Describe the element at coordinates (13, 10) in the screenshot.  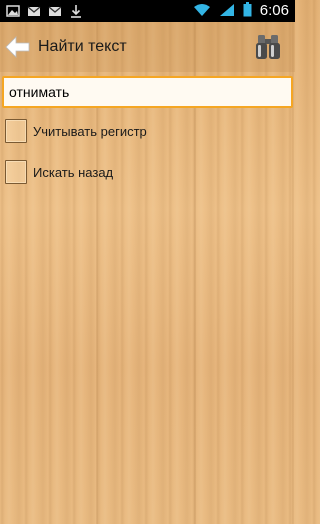
I see `image-icon` at that location.